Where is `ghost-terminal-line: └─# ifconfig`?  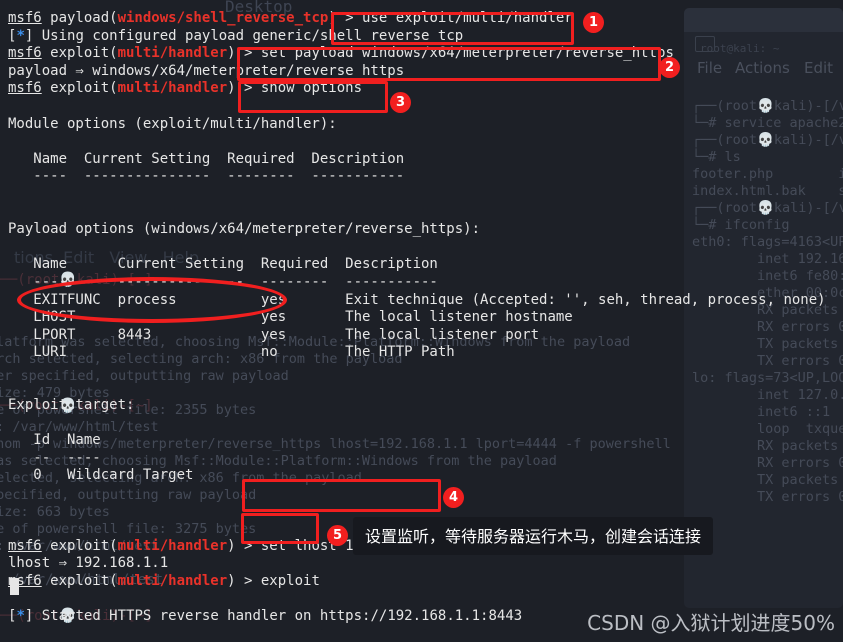 ghost-terminal-line: └─# ifconfig is located at coordinates (741, 225).